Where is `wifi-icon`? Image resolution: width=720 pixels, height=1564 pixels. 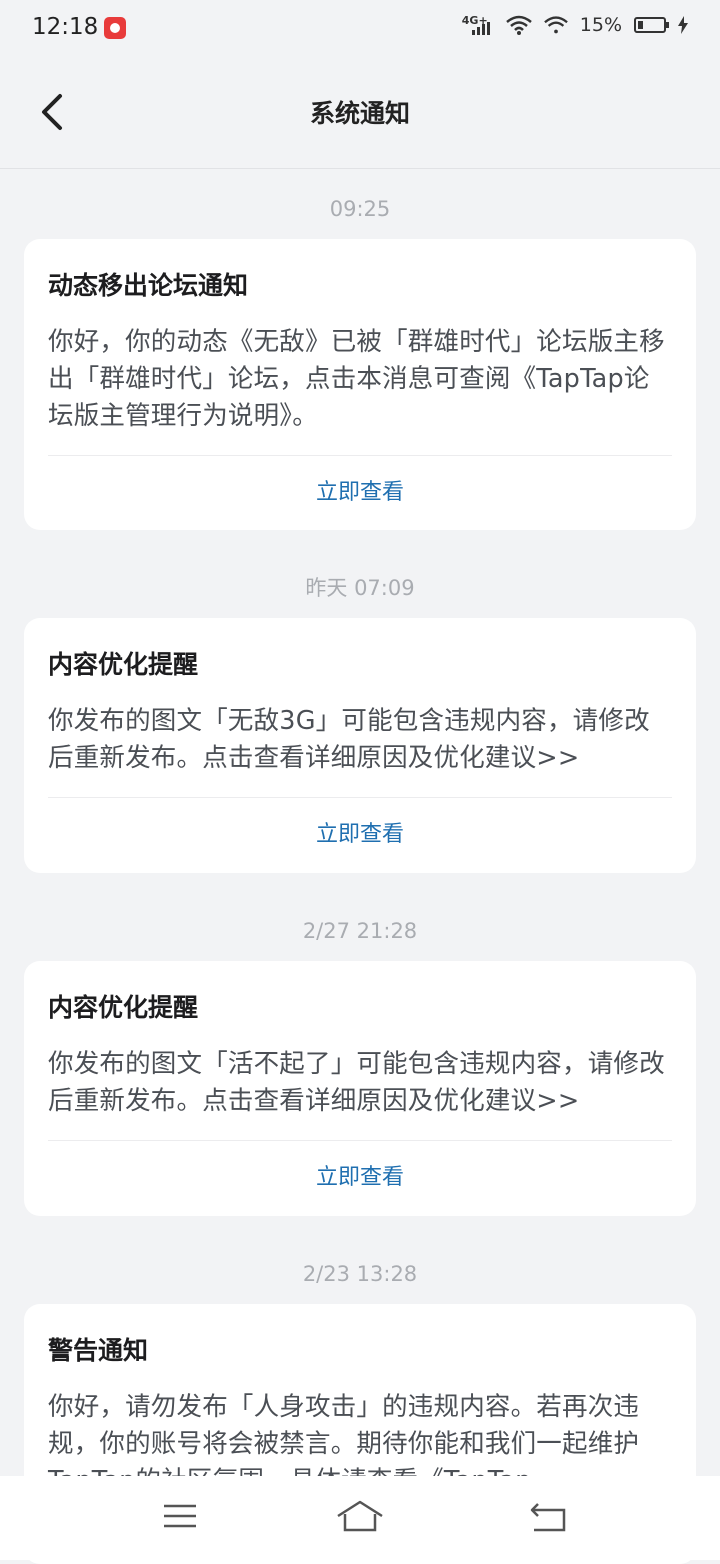 wifi-icon is located at coordinates (518, 25).